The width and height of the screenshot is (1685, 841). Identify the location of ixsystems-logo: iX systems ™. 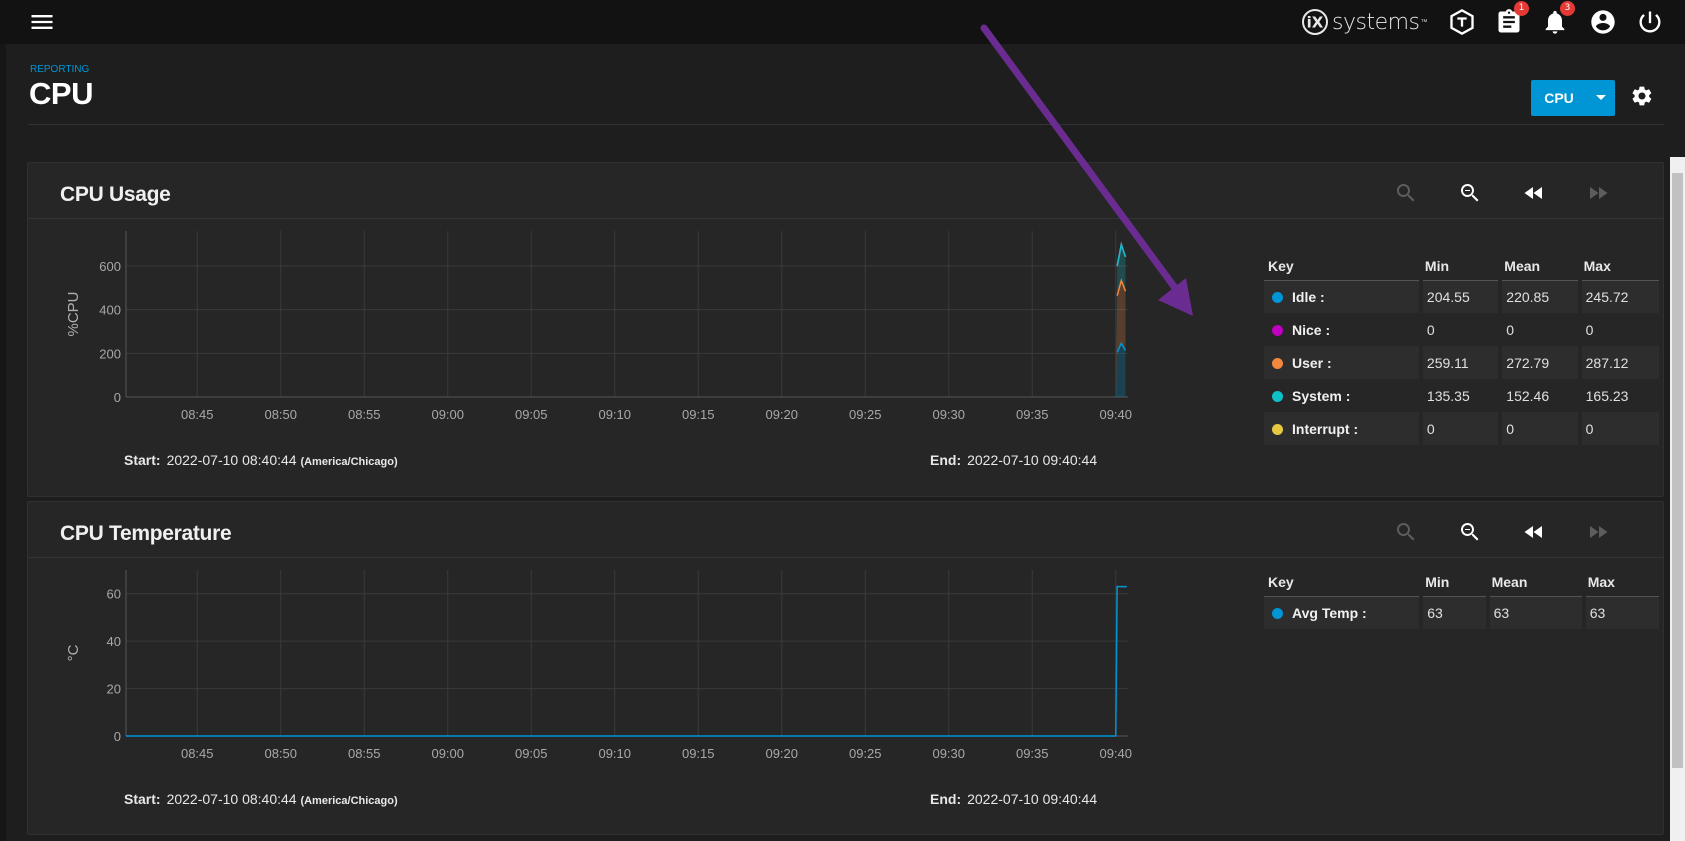
(1363, 22).